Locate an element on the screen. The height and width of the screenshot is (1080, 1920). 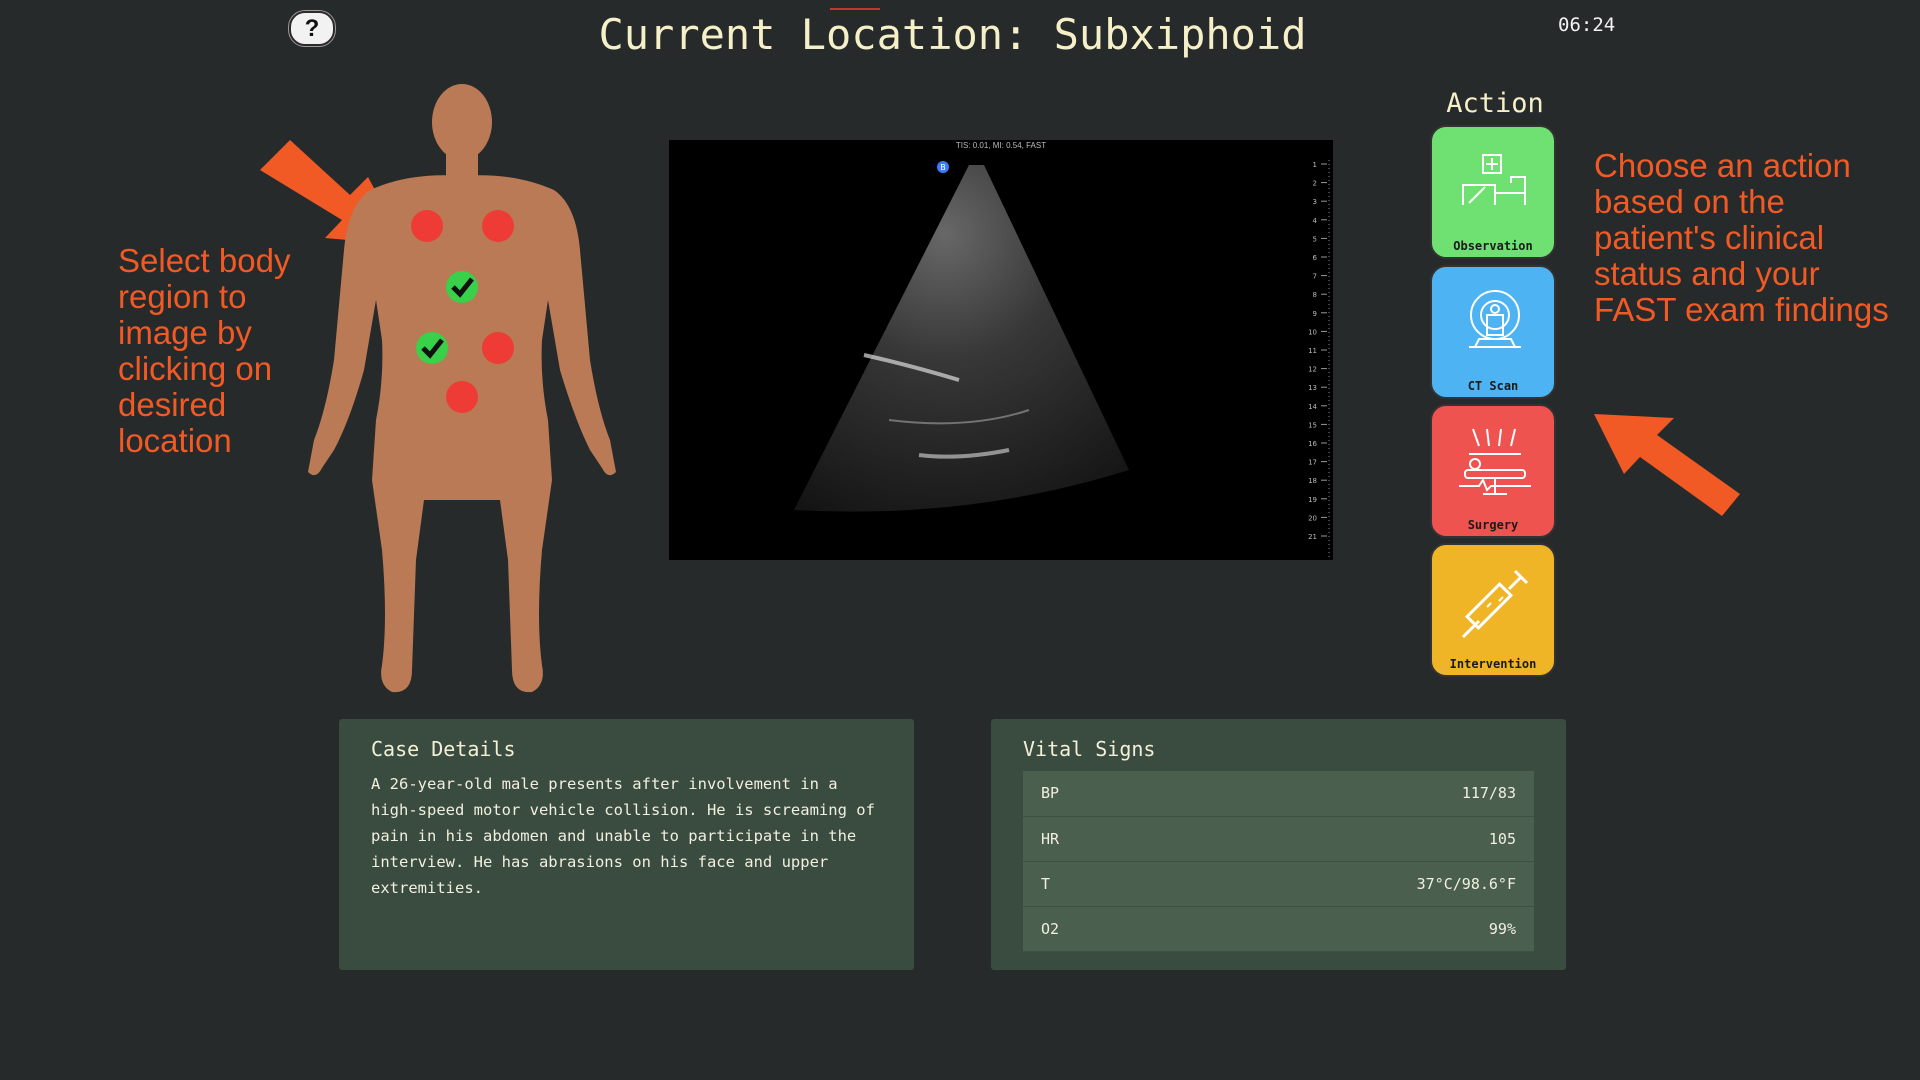
vital-signs-table: BP 117/83 HR 105 T 37°C/98.6°F O2 99% is located at coordinates (1278, 861).